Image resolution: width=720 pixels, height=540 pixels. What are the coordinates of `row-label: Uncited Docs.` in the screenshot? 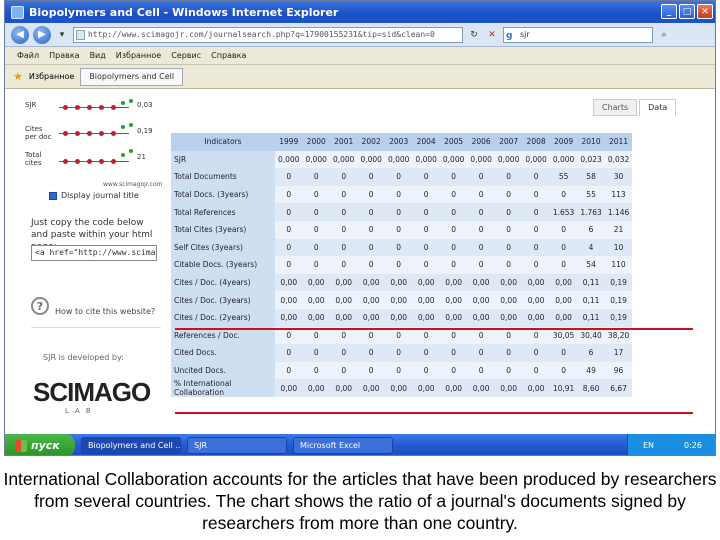 It's located at (223, 370).